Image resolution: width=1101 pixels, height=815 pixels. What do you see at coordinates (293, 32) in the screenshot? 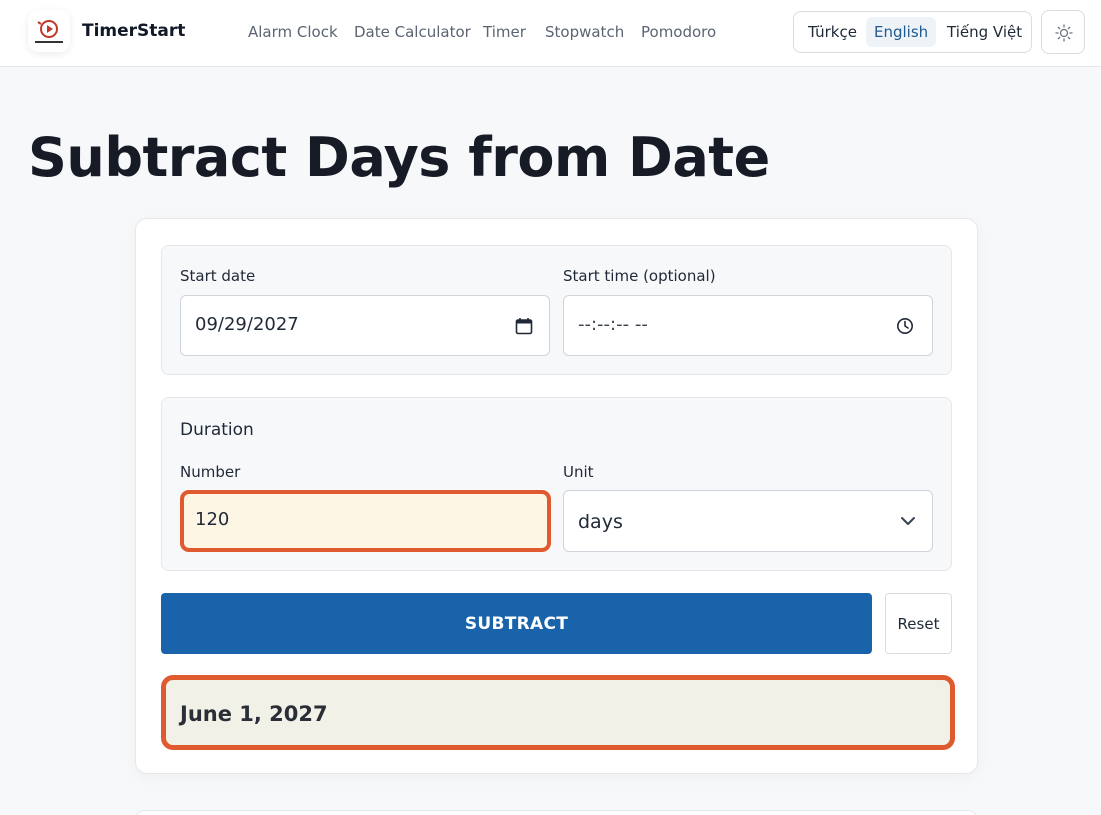
I see `nav-alarm-clock: Alarm Clock` at bounding box center [293, 32].